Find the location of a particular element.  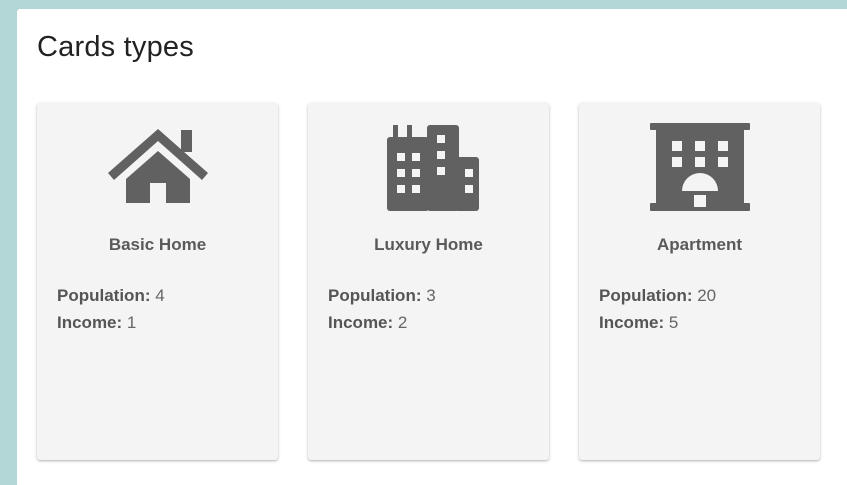

income-value: 2 is located at coordinates (402, 322).